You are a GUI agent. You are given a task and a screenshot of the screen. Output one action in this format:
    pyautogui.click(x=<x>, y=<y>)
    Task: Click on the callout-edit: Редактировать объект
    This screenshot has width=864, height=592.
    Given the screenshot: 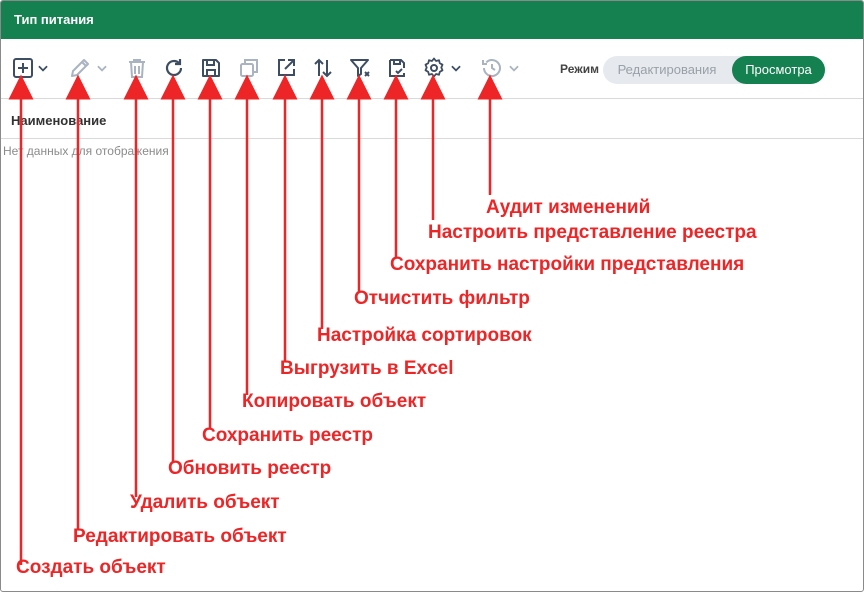 What is the action you would take?
    pyautogui.click(x=180, y=536)
    